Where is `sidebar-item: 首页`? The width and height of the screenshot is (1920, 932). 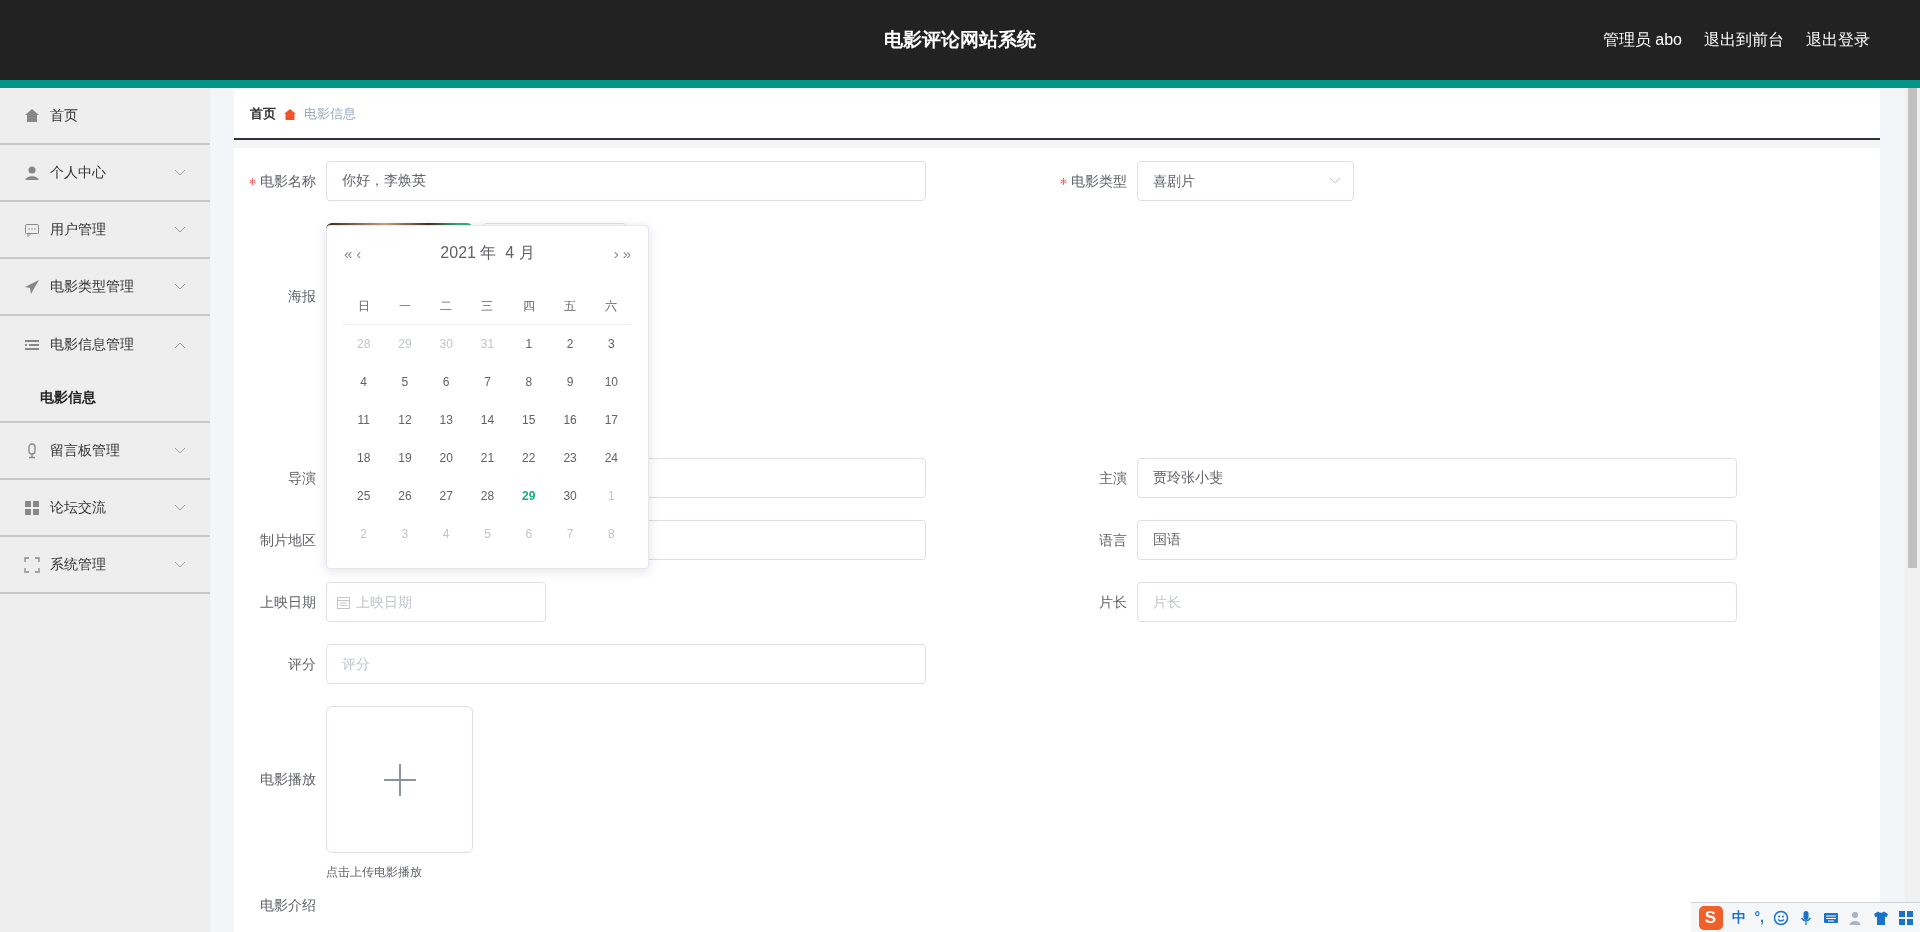 sidebar-item: 首页 is located at coordinates (105, 116).